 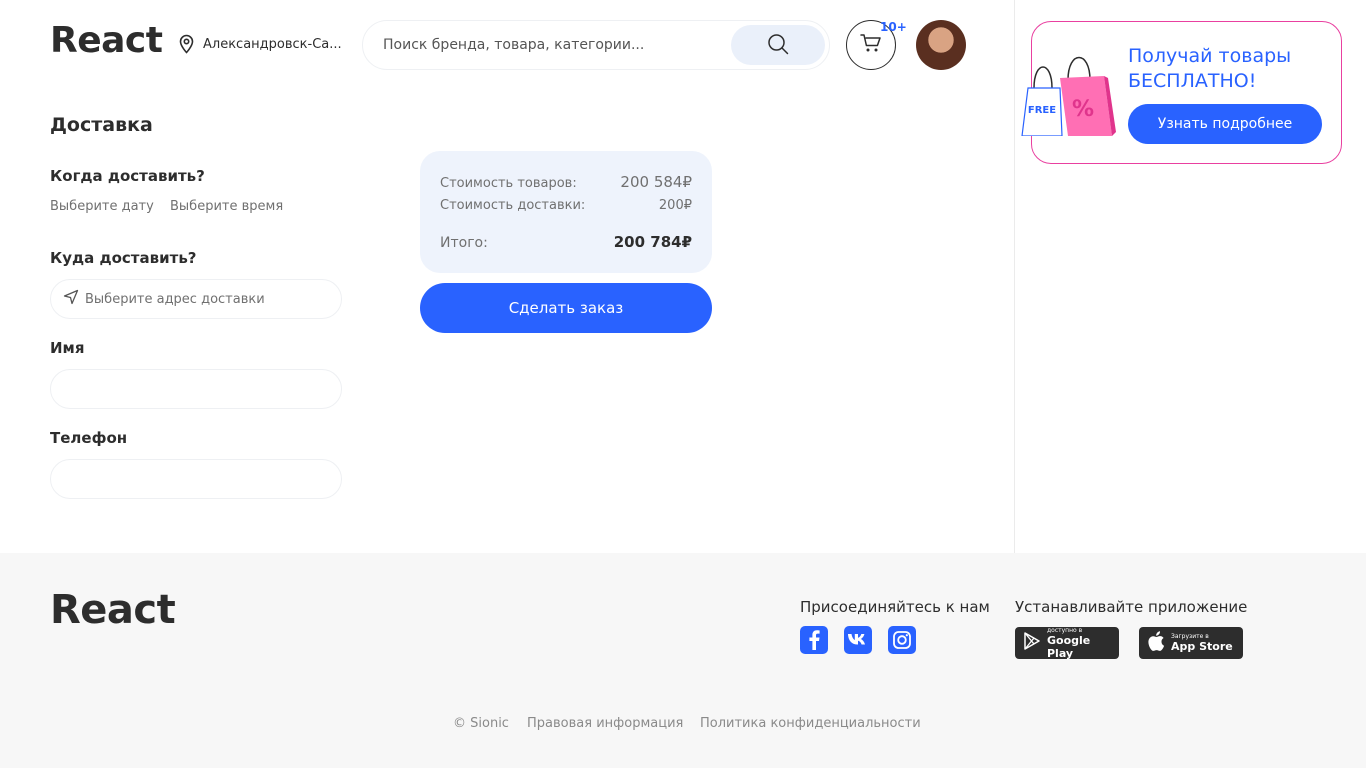 I want to click on google-play-text: доступно в Google Play, so click(x=1083, y=643).